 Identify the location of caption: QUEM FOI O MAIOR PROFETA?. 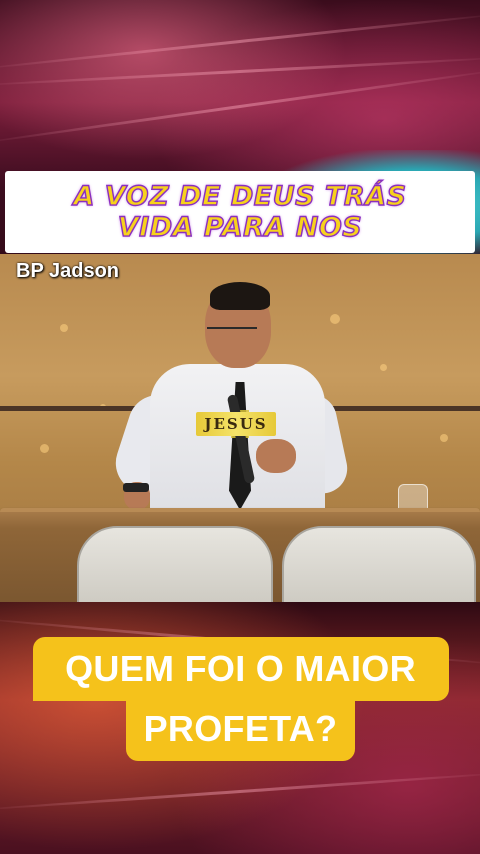
(240, 702).